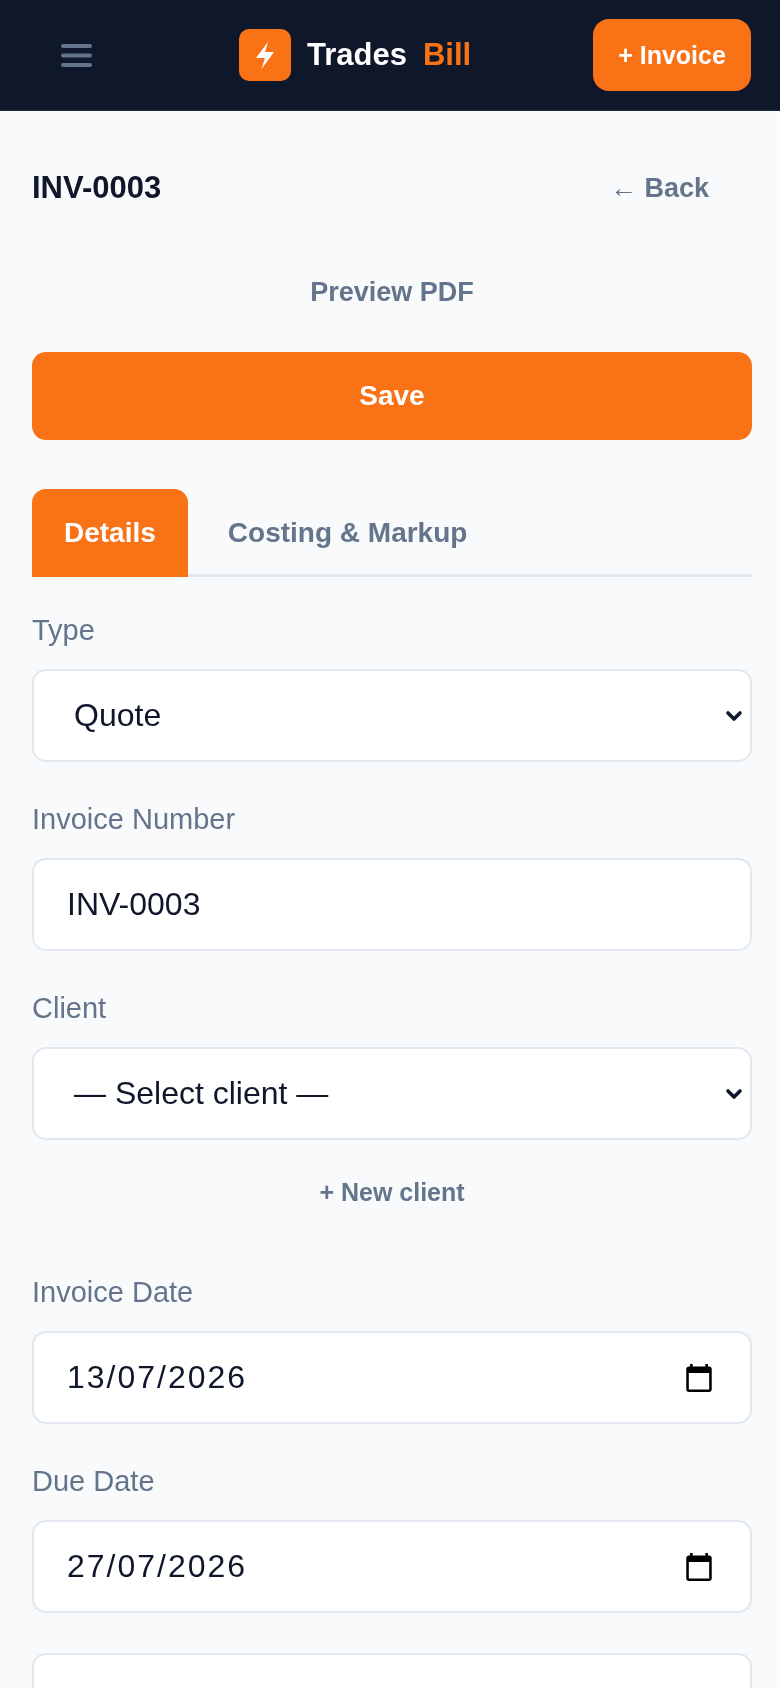  What do you see at coordinates (392, 1670) in the screenshot?
I see `input-field` at bounding box center [392, 1670].